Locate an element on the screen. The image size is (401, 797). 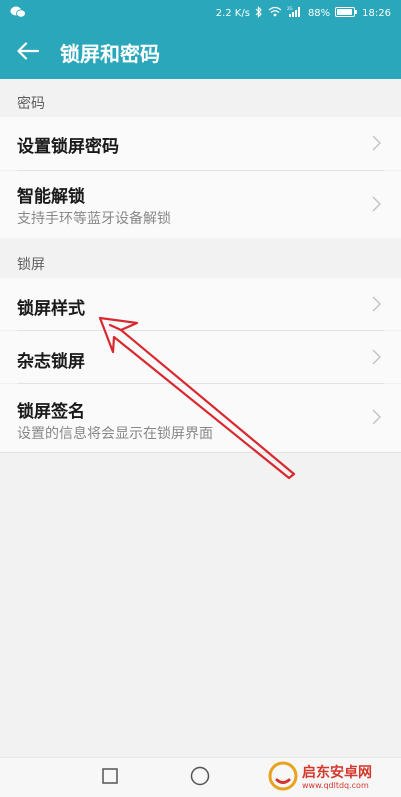
page-title: 锁屏和密码 is located at coordinates (110, 54).